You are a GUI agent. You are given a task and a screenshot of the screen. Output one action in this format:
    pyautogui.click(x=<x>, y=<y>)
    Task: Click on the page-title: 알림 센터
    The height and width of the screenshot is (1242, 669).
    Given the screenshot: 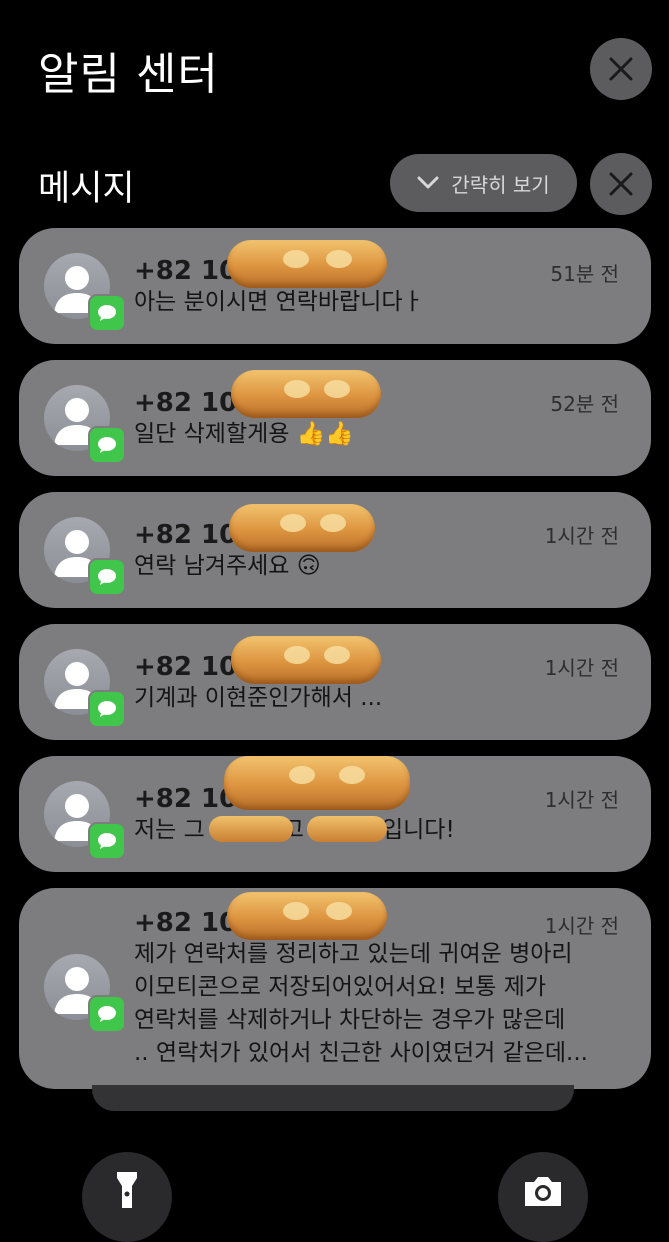 What is the action you would take?
    pyautogui.click(x=128, y=74)
    